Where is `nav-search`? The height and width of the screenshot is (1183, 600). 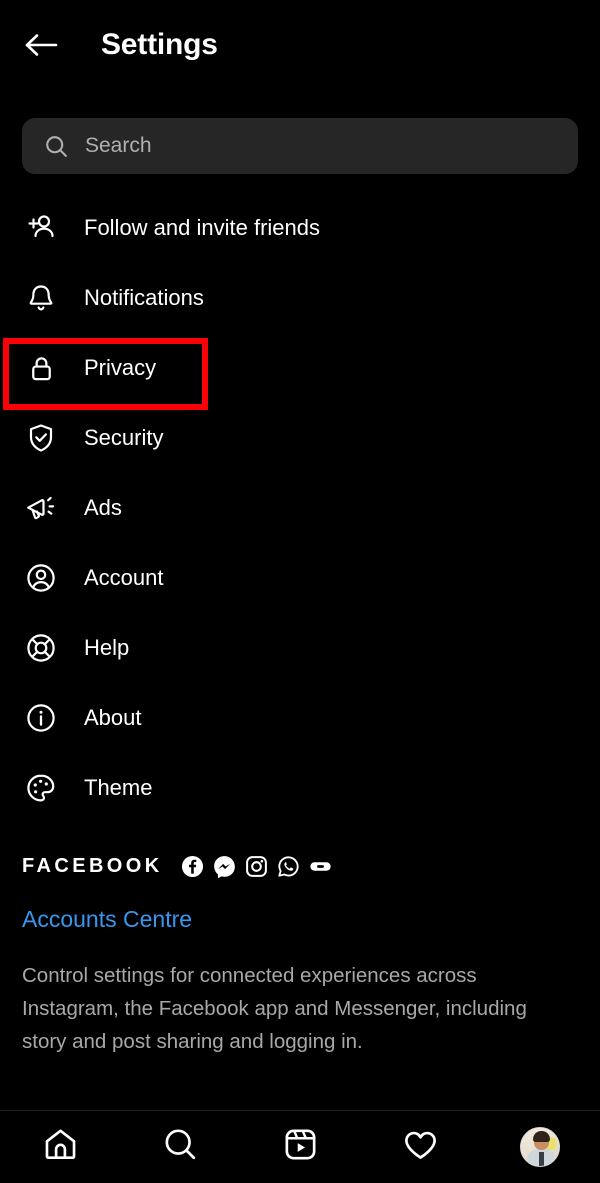 nav-search is located at coordinates (180, 1147).